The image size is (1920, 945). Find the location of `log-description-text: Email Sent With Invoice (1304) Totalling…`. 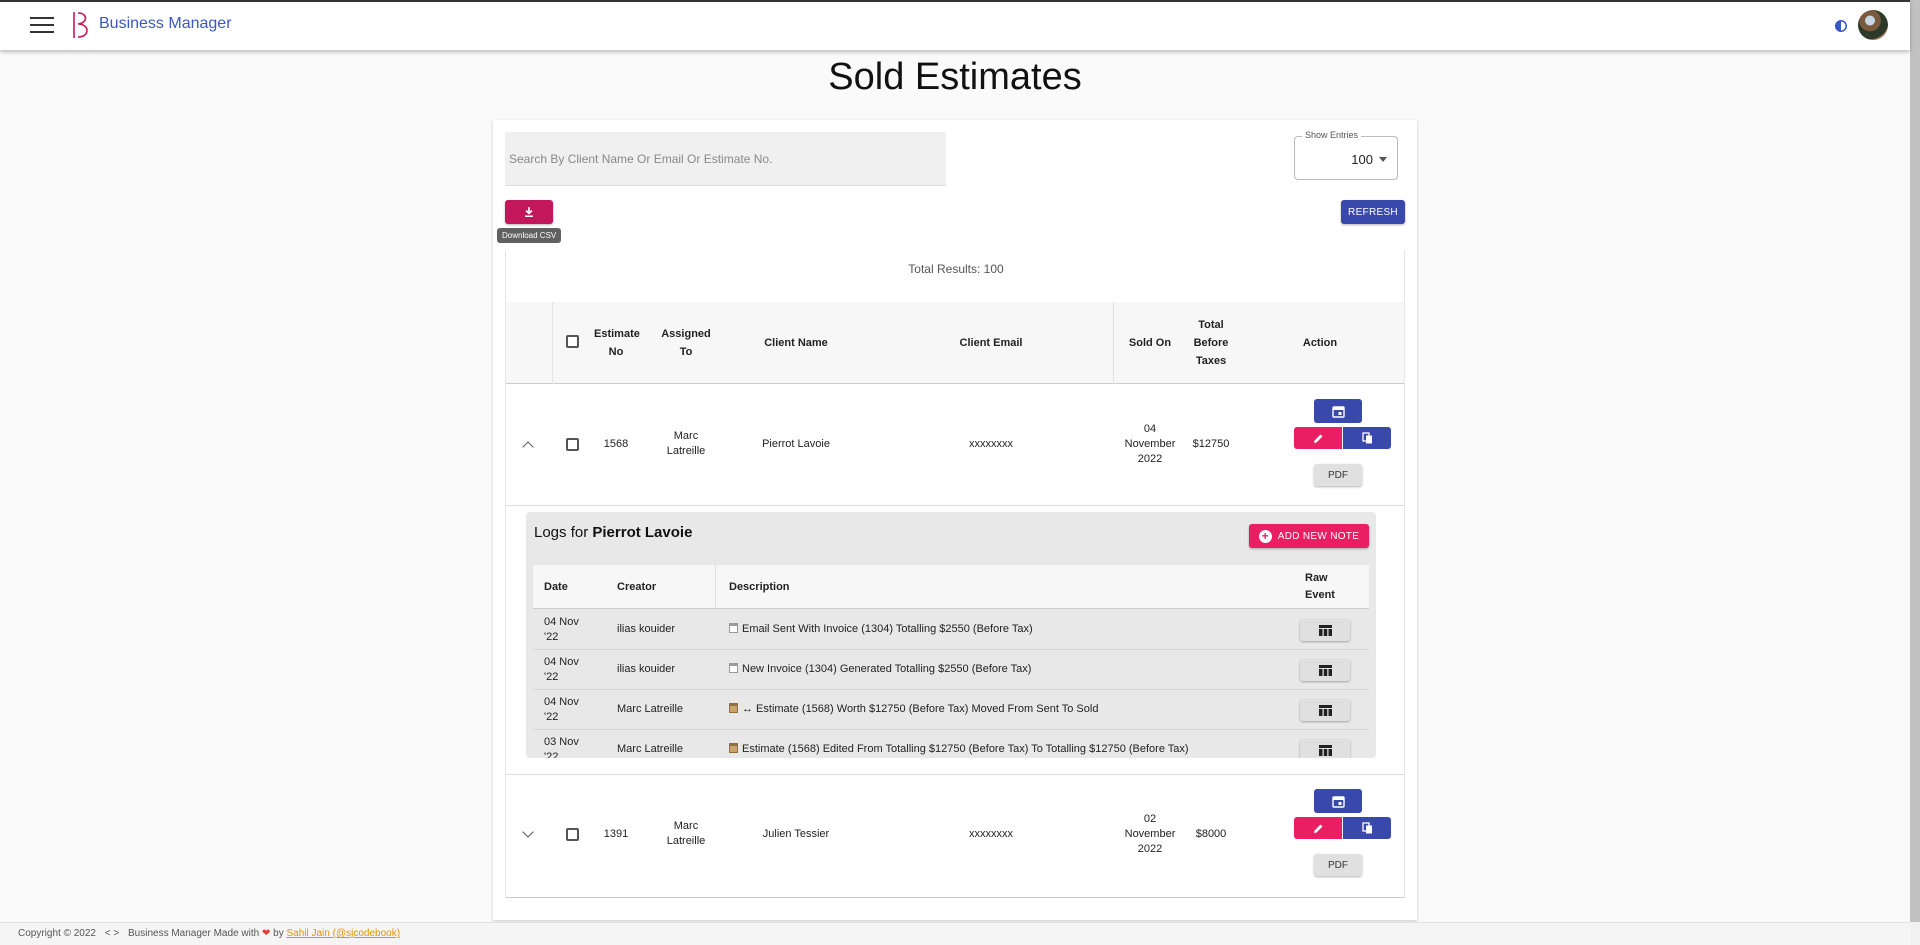

log-description-text: Email Sent With Invoice (1304) Totalling… is located at coordinates (887, 629).